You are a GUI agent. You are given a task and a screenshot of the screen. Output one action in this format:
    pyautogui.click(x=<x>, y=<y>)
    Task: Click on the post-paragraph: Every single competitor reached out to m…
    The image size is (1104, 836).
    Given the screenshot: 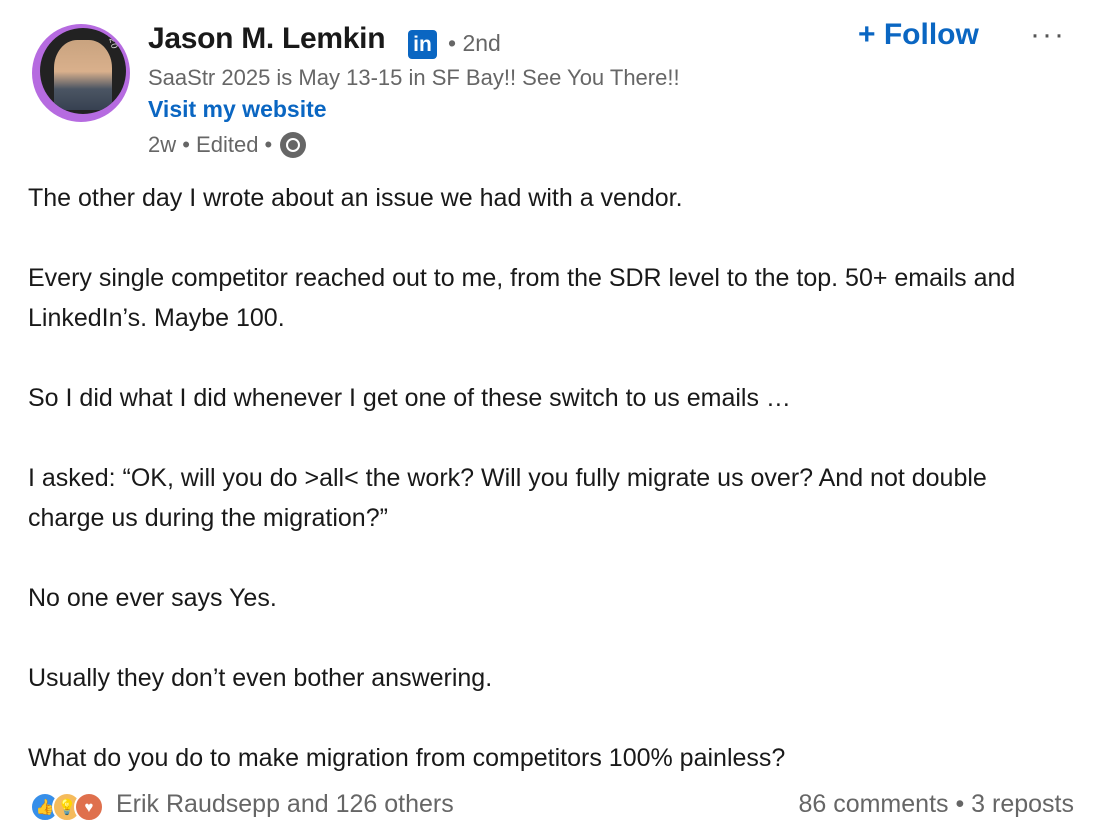 What is the action you would take?
    pyautogui.click(x=522, y=298)
    